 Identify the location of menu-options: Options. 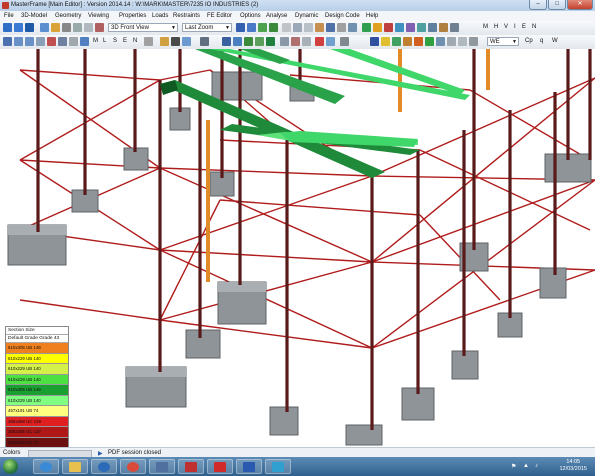
(250, 16).